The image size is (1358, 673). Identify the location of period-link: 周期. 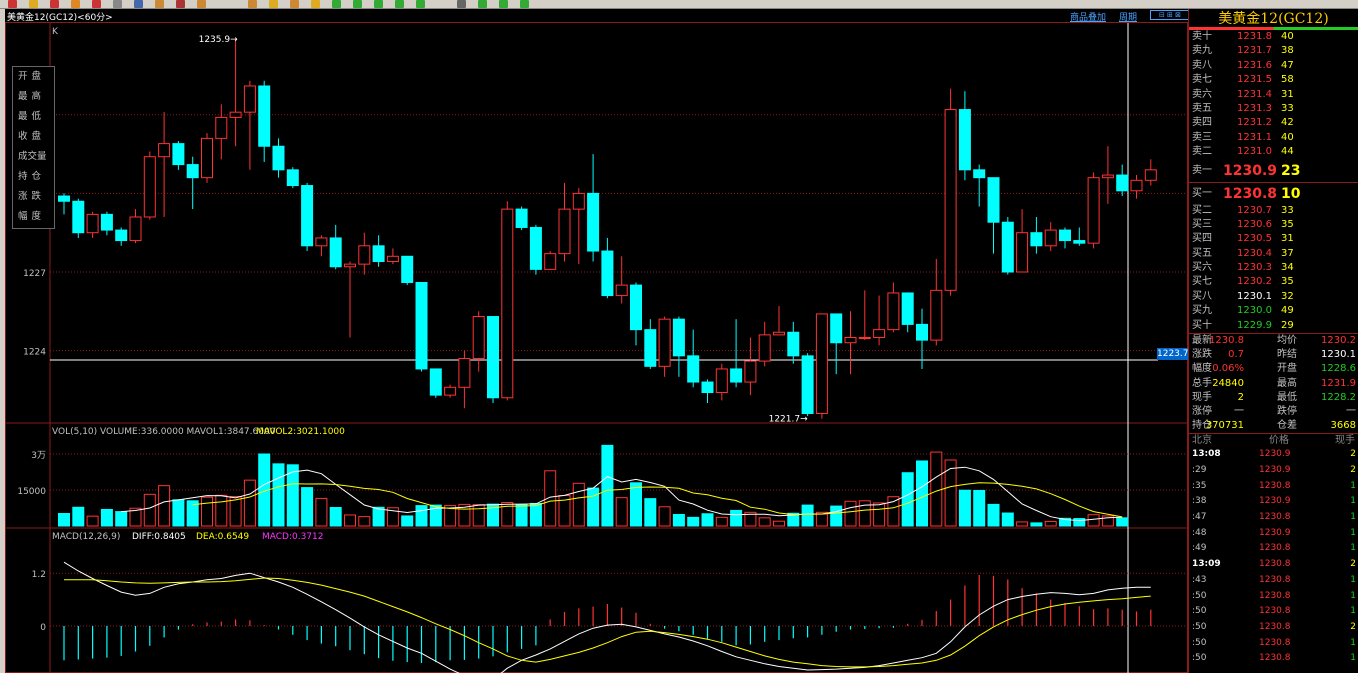
(1128, 16).